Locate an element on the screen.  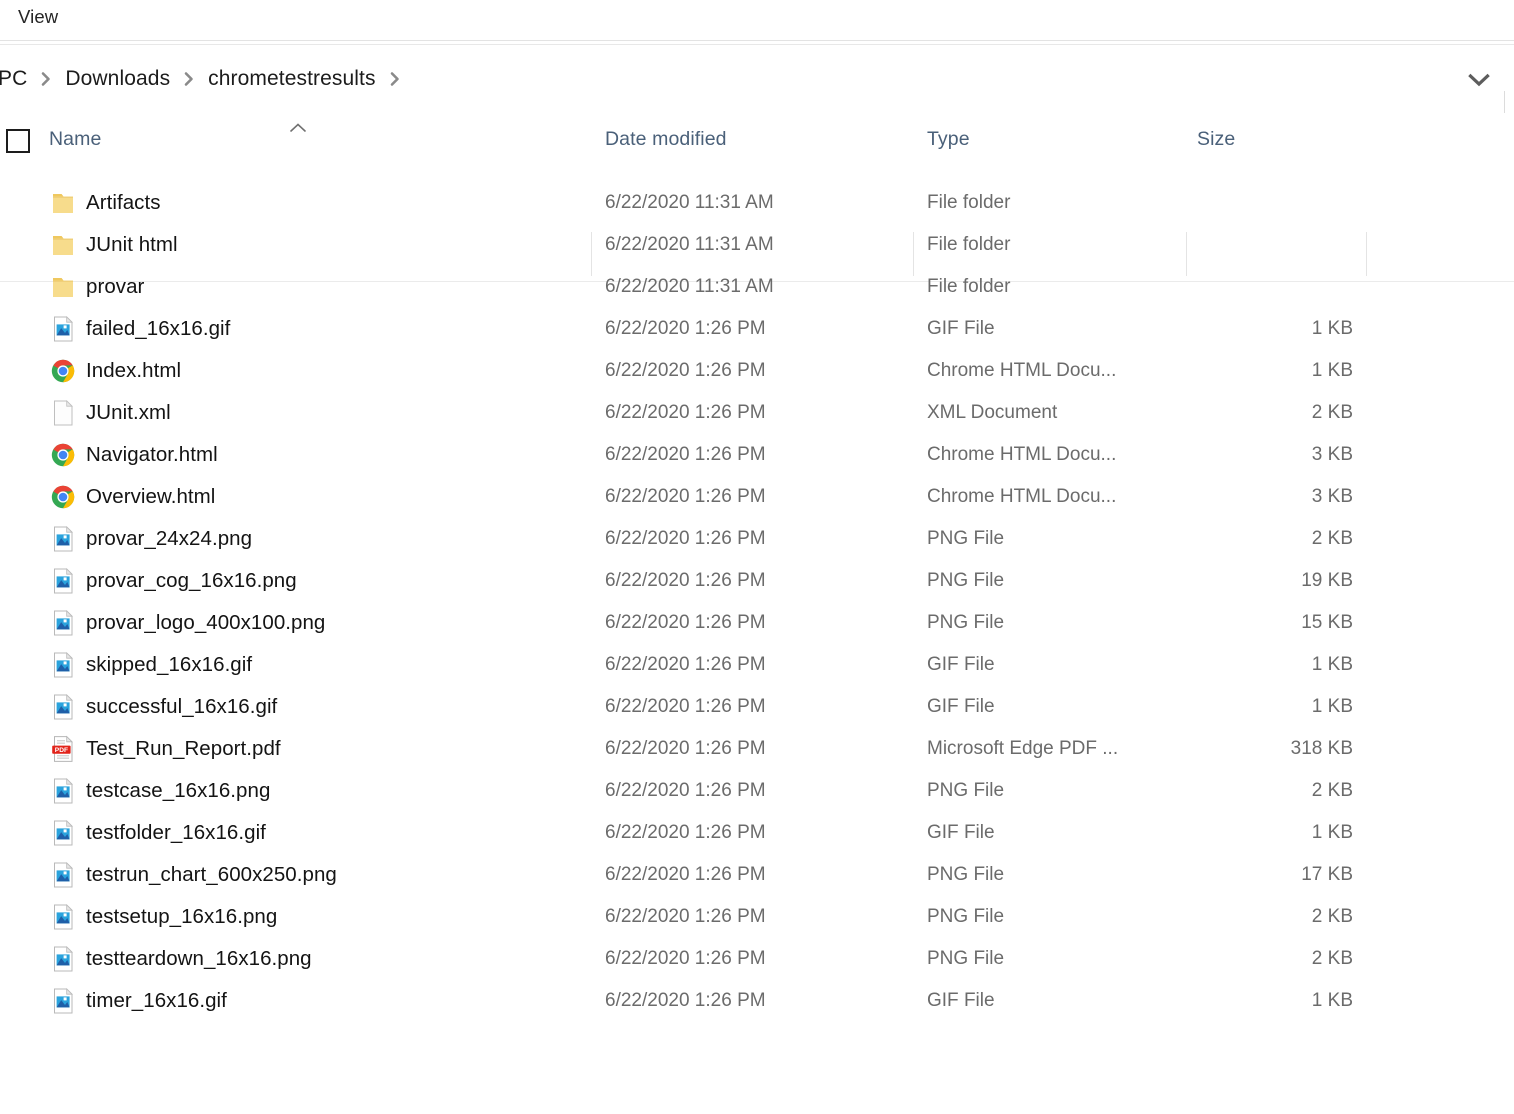
file-date-modified: 6/22/2020 11:31 AM is located at coordinates (689, 244).